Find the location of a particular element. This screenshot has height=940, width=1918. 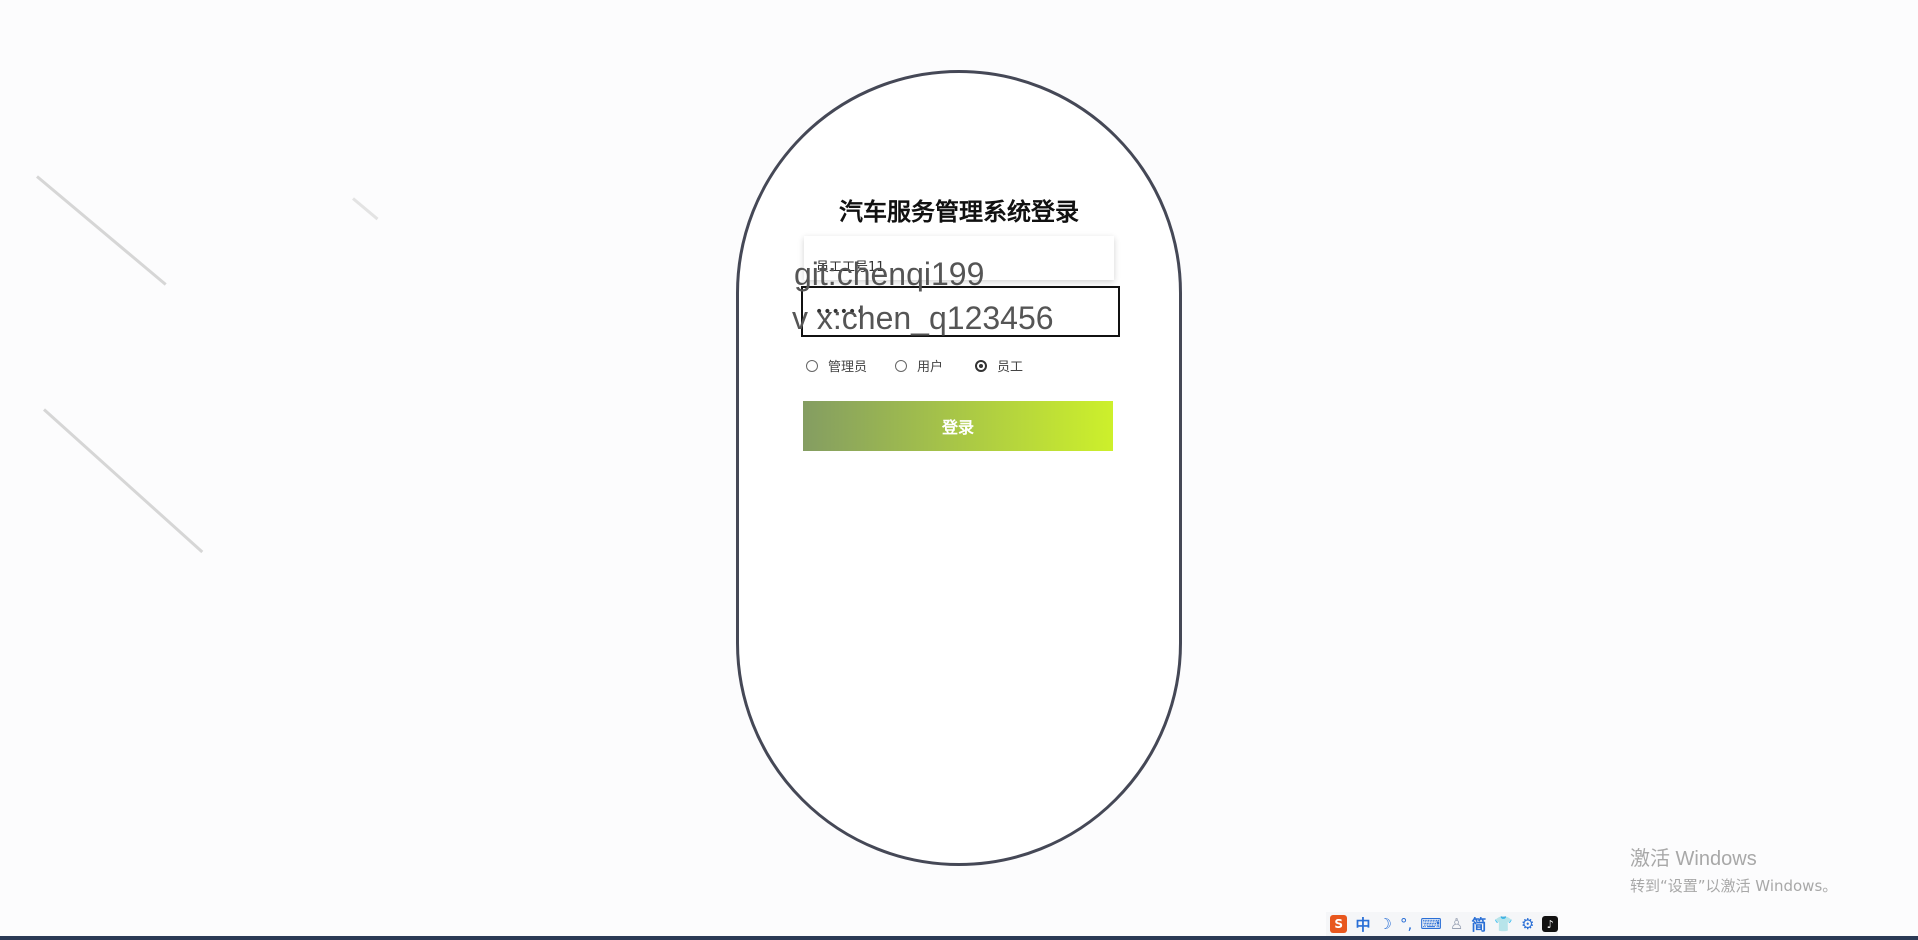

ime-toolbar: S 中 ☽ °, ⌨ ♙ 简 👕 ⚙ ♪ is located at coordinates (1442, 924).